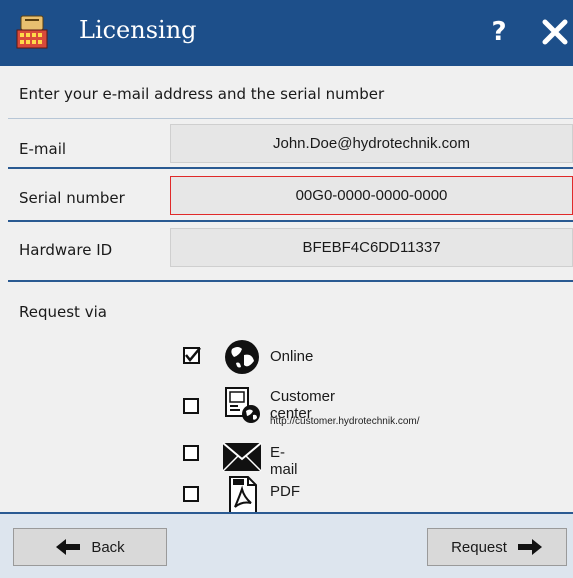 This screenshot has height=578, width=573. What do you see at coordinates (43, 149) in the screenshot?
I see `email-label: E-mail` at bounding box center [43, 149].